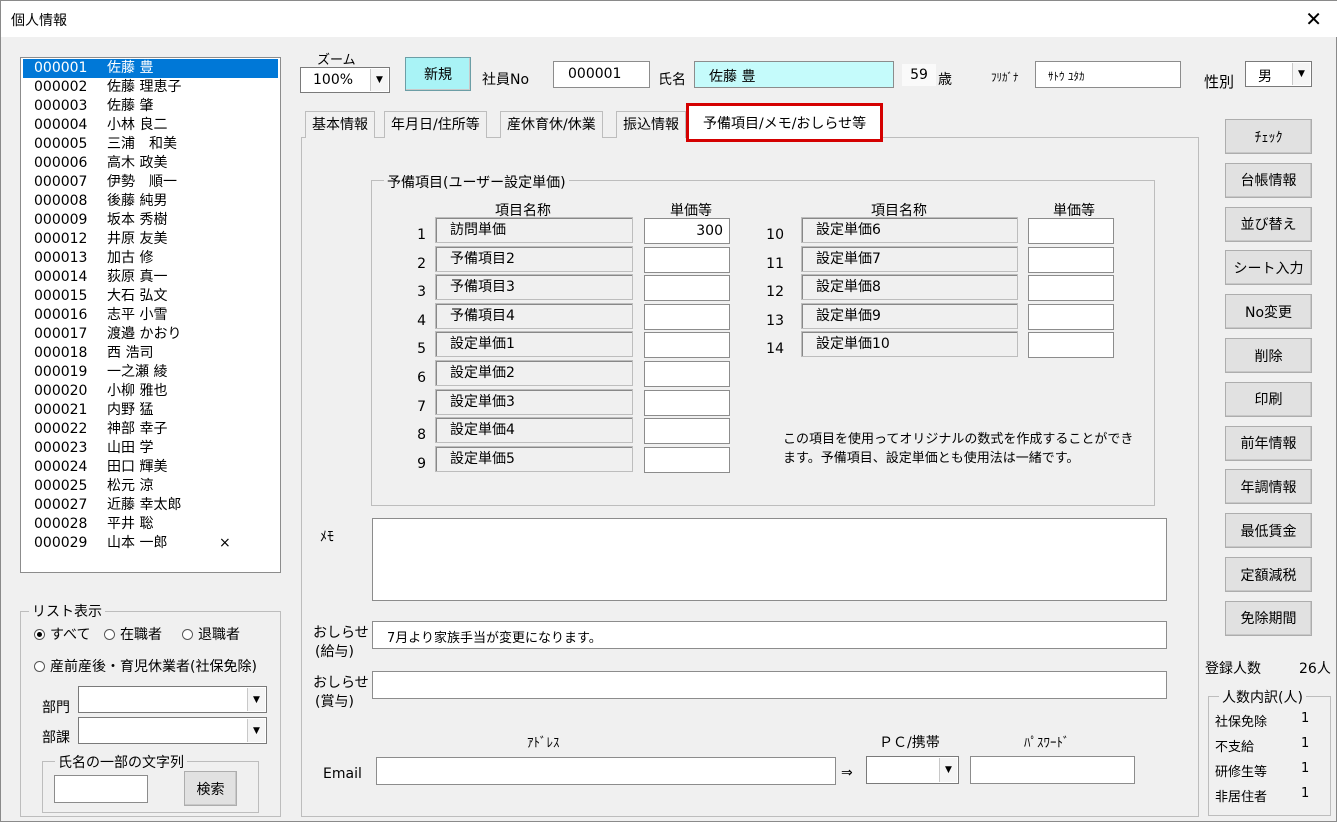  I want to click on prev-year-info-button: 前年情報, so click(1268, 443).